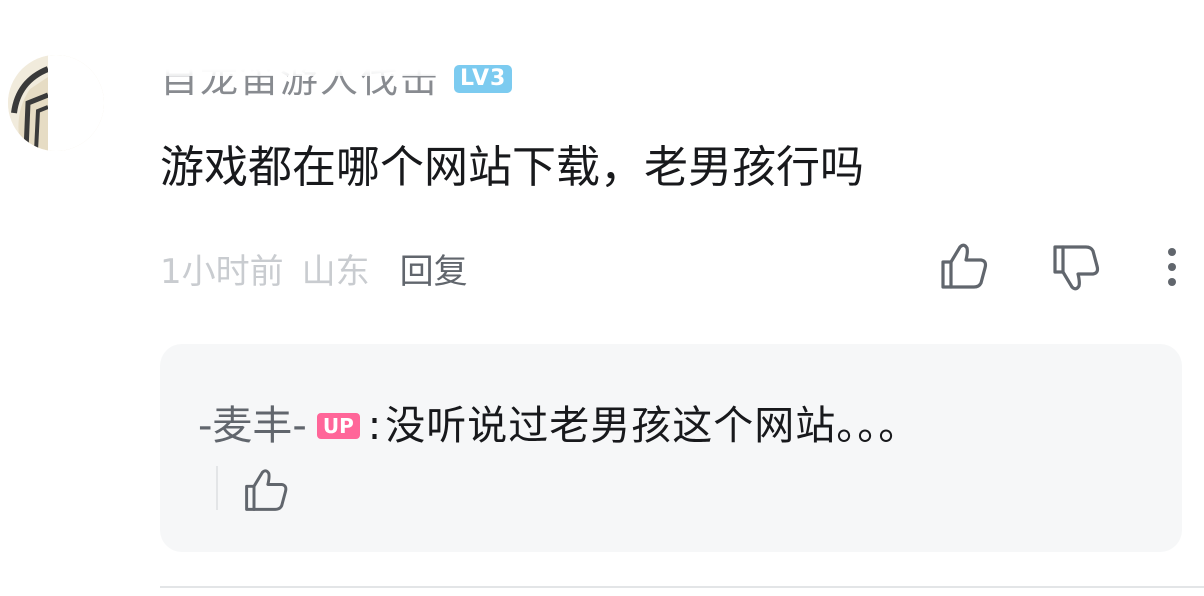 This screenshot has width=1204, height=596. I want to click on thumbs-down-icon, so click(1076, 268).